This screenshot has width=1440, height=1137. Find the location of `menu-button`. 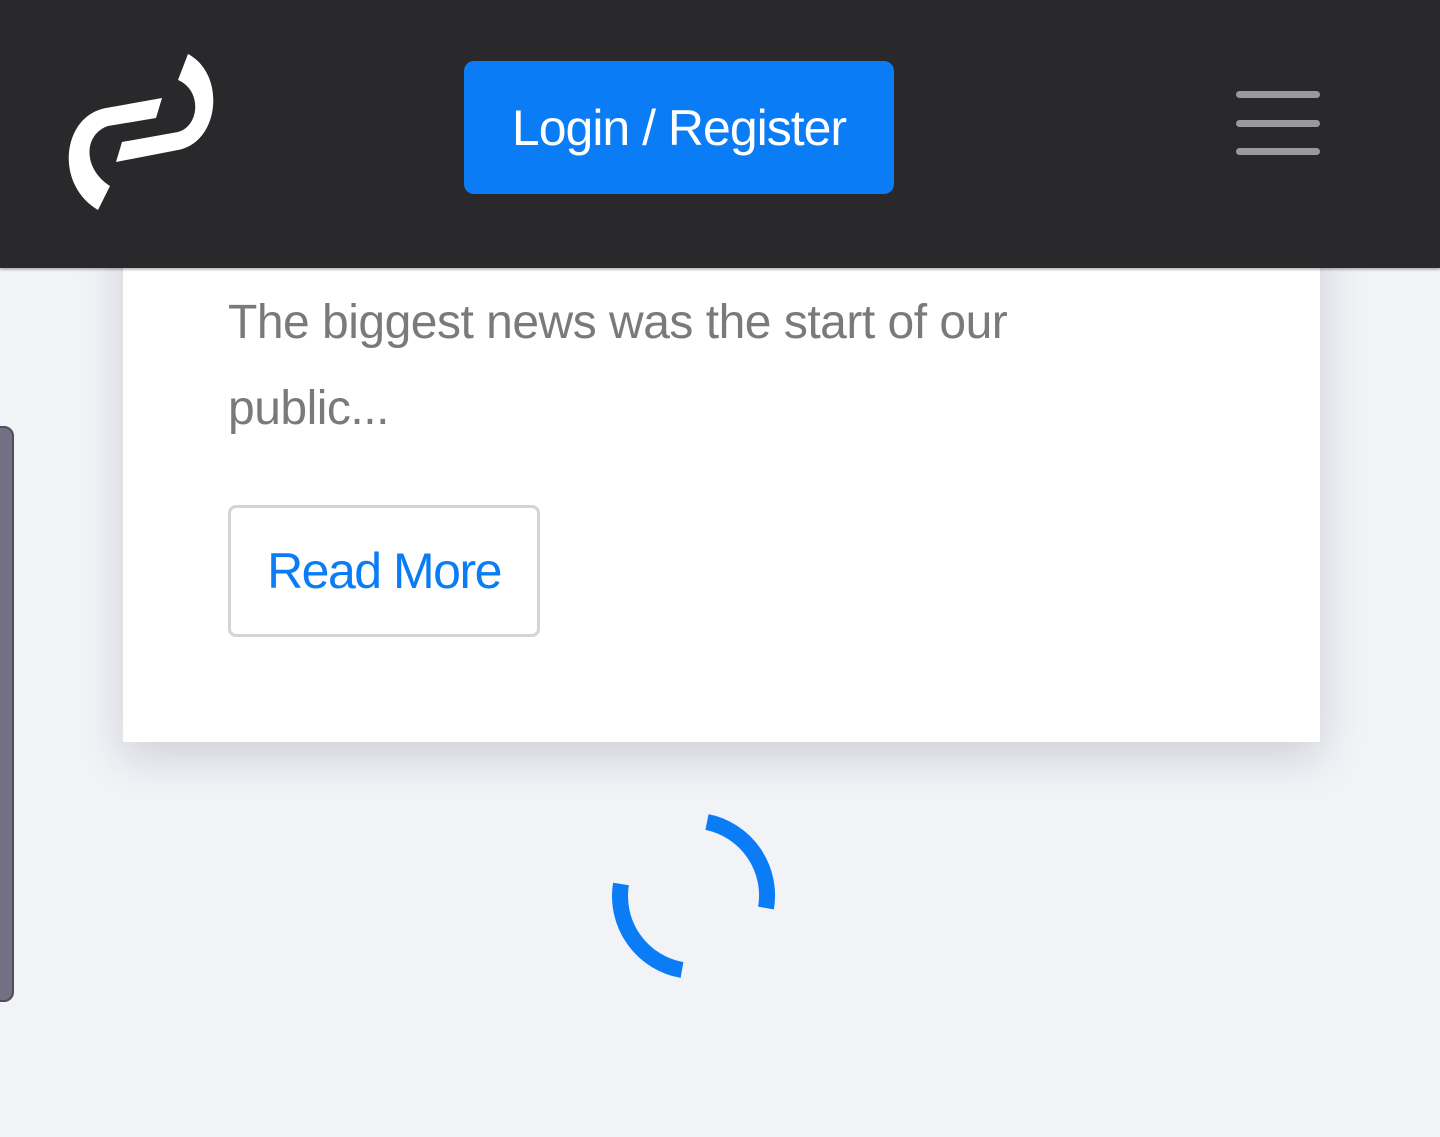

menu-button is located at coordinates (1278, 124).